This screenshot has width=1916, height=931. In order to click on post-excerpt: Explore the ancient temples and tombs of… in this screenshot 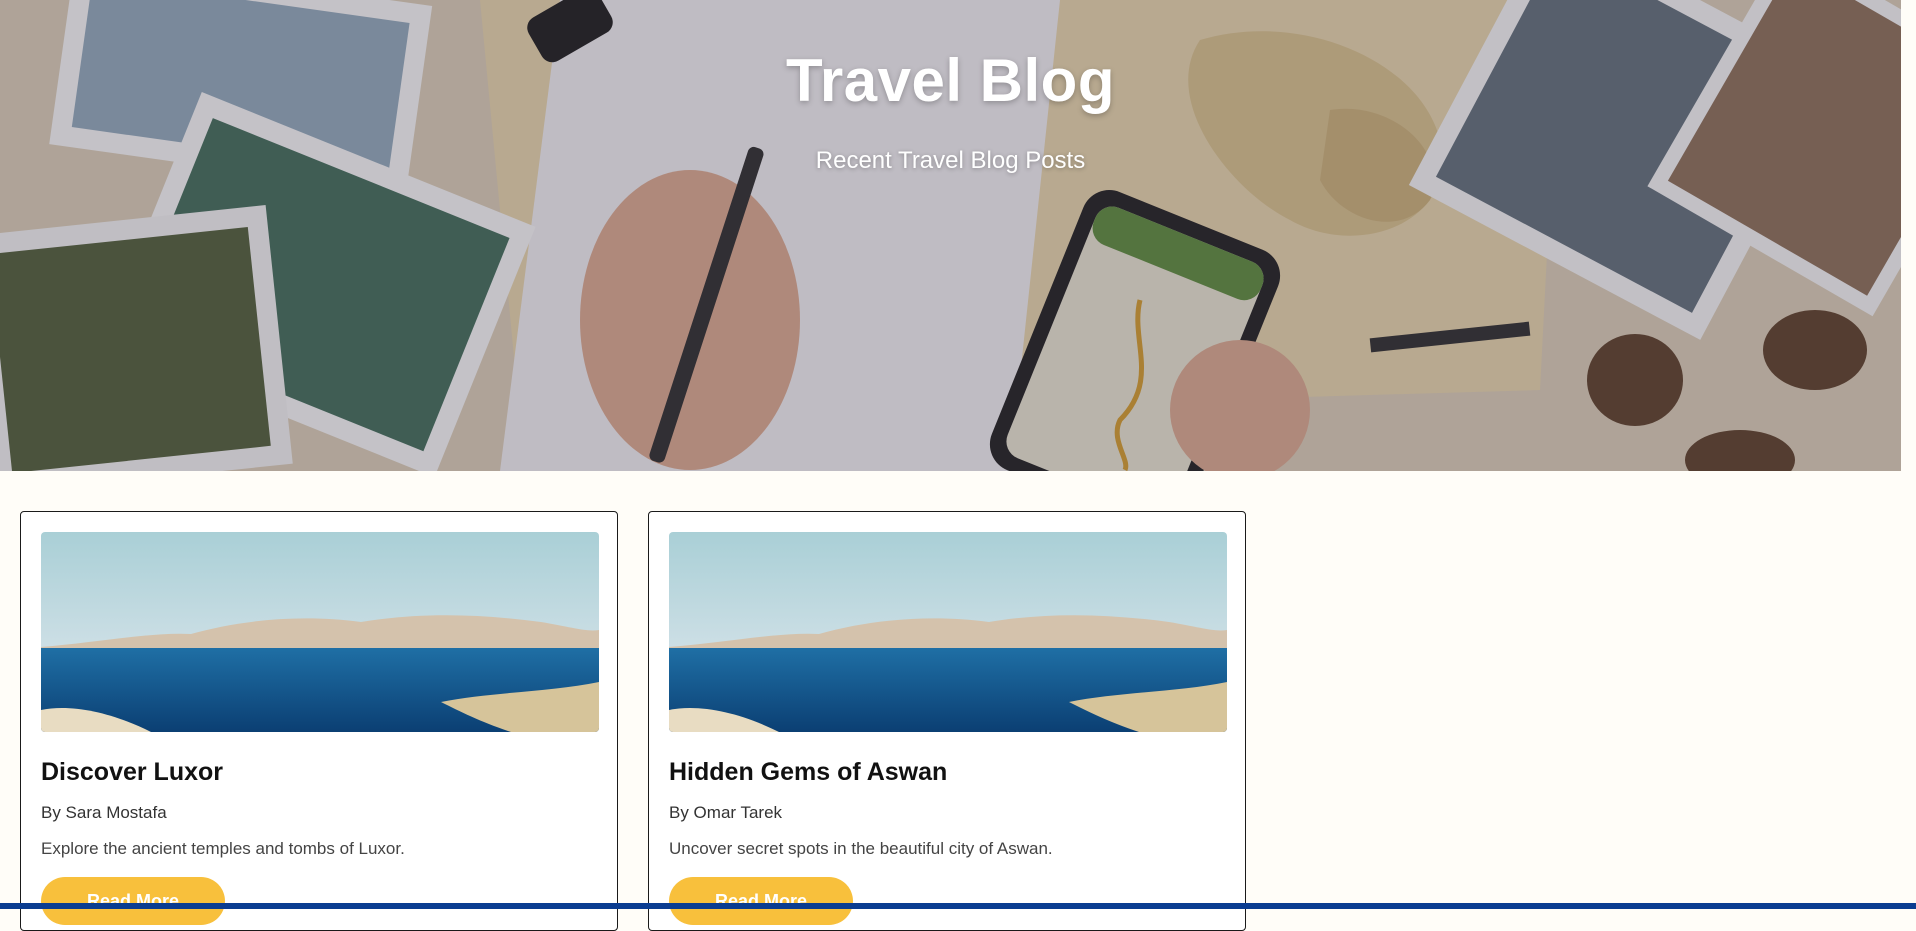, I will do `click(319, 849)`.